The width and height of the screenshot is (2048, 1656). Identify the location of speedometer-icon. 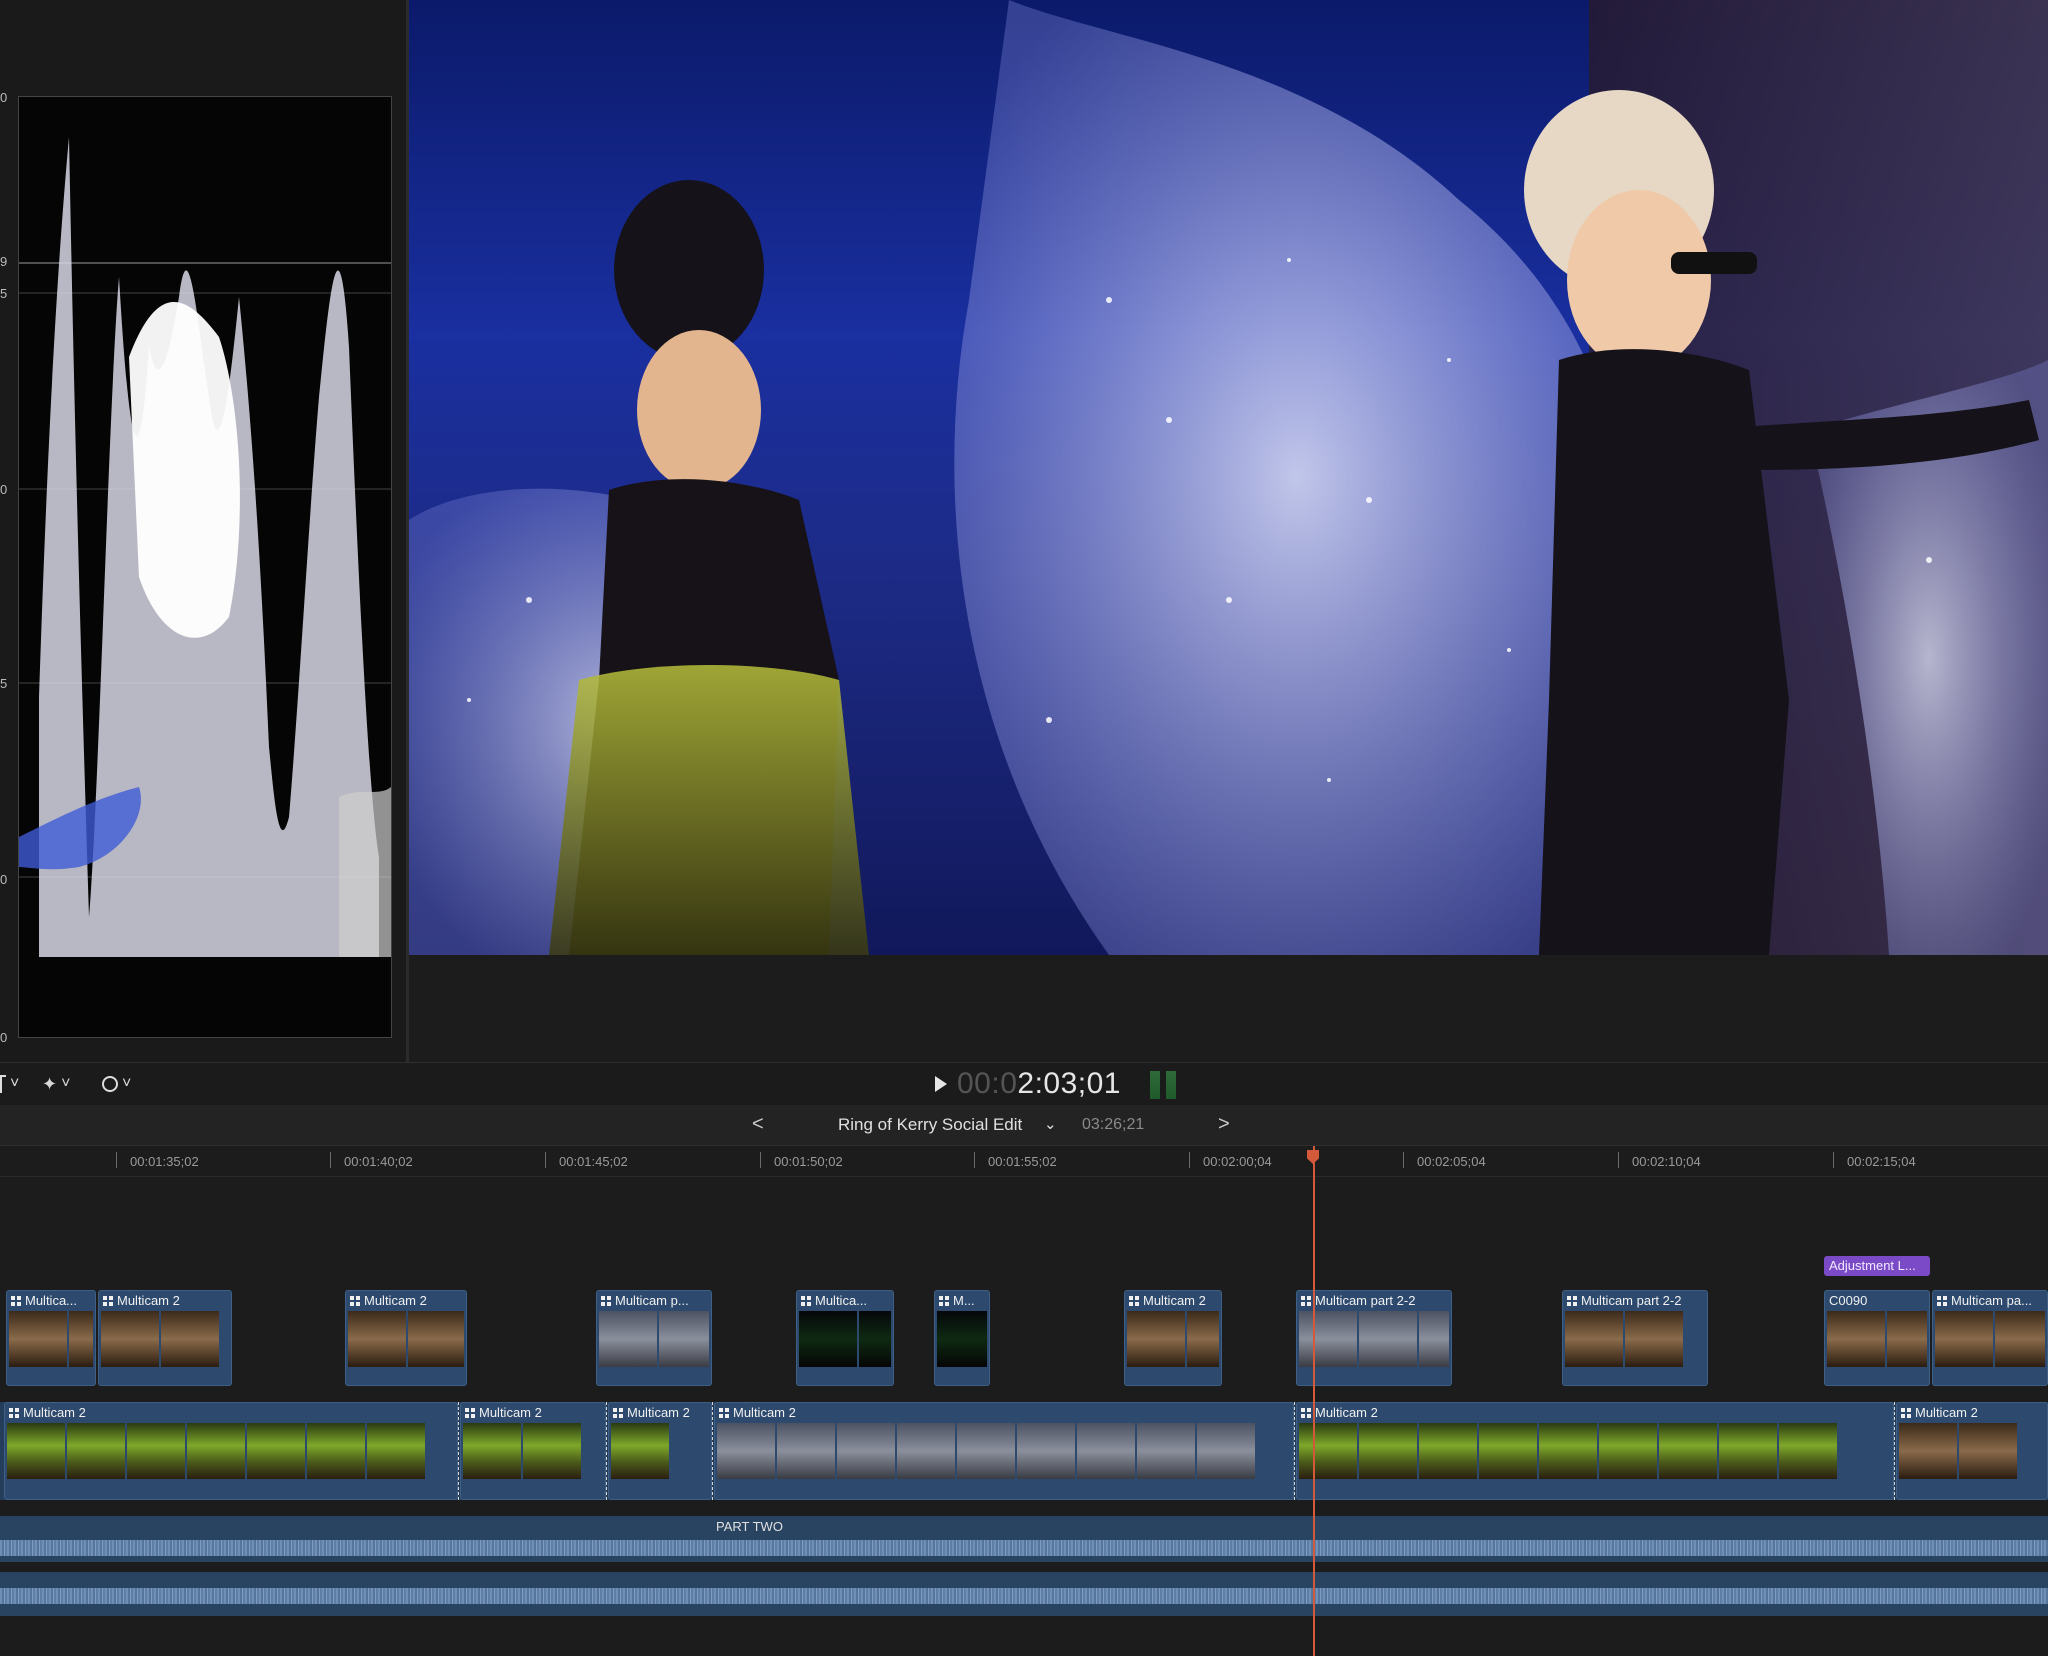
(110, 1084).